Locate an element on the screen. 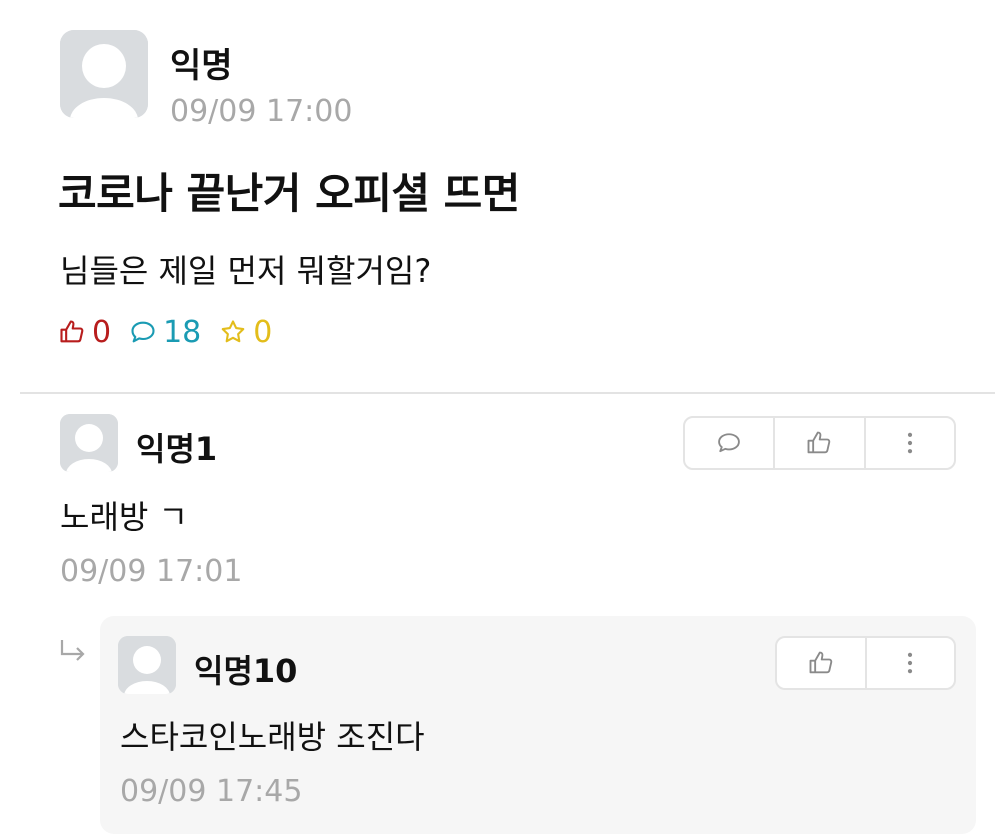  comment-count-value: 18 is located at coordinates (182, 332).